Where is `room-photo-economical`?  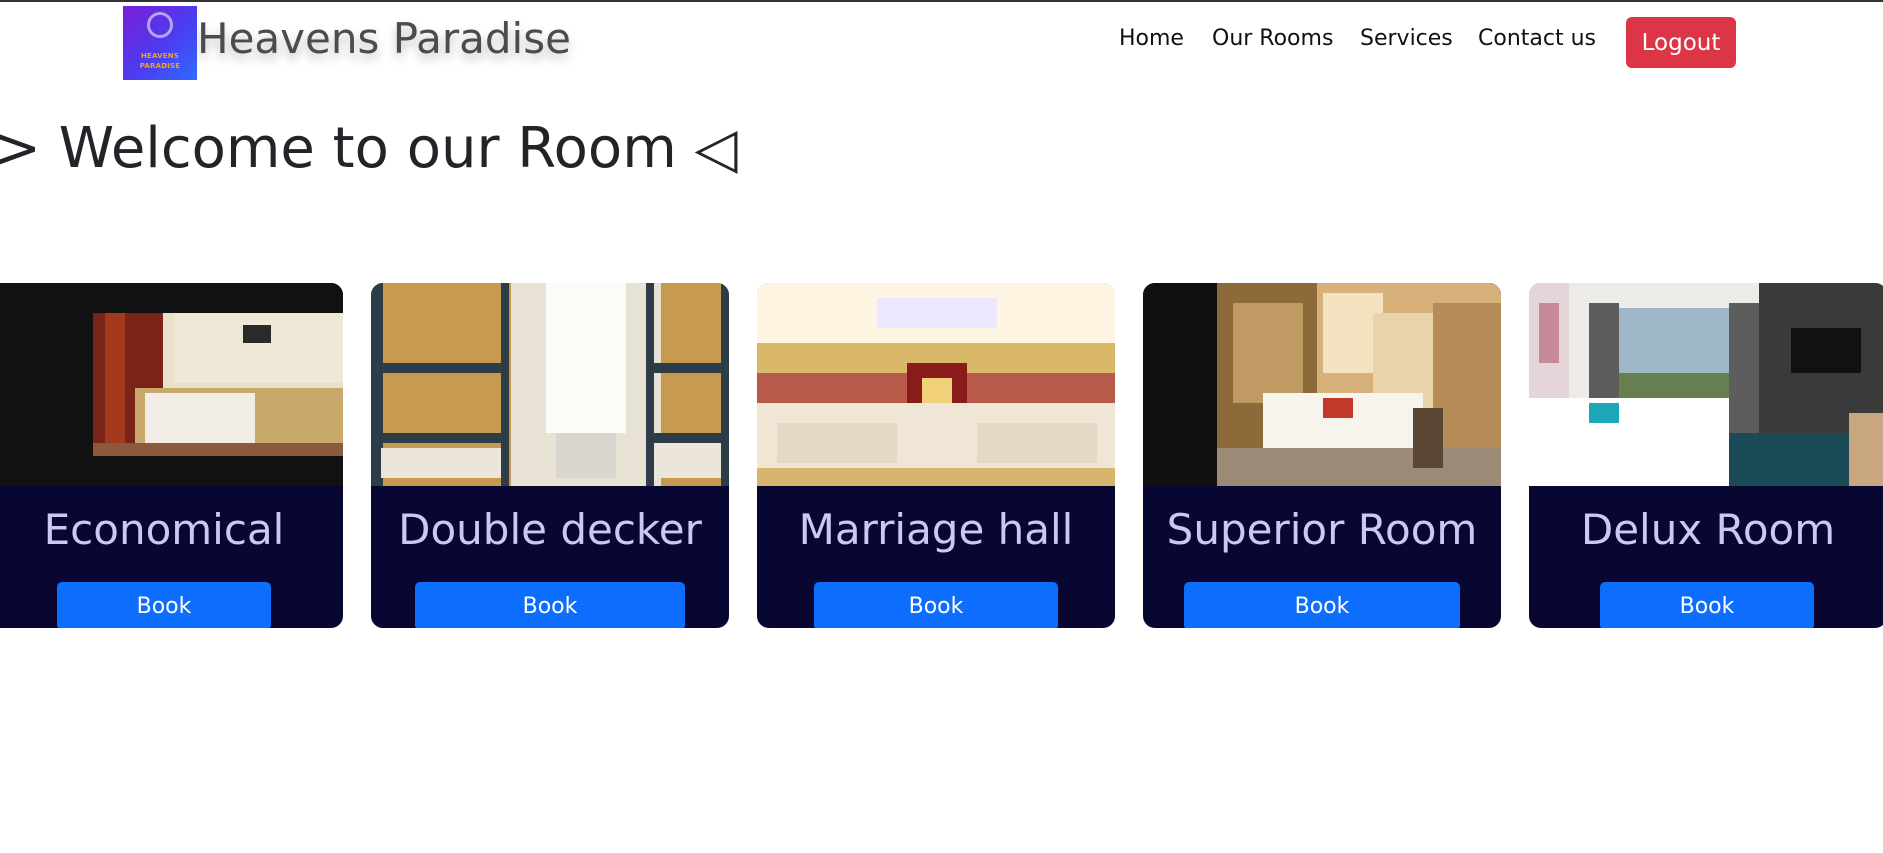
room-photo-economical is located at coordinates (171, 384).